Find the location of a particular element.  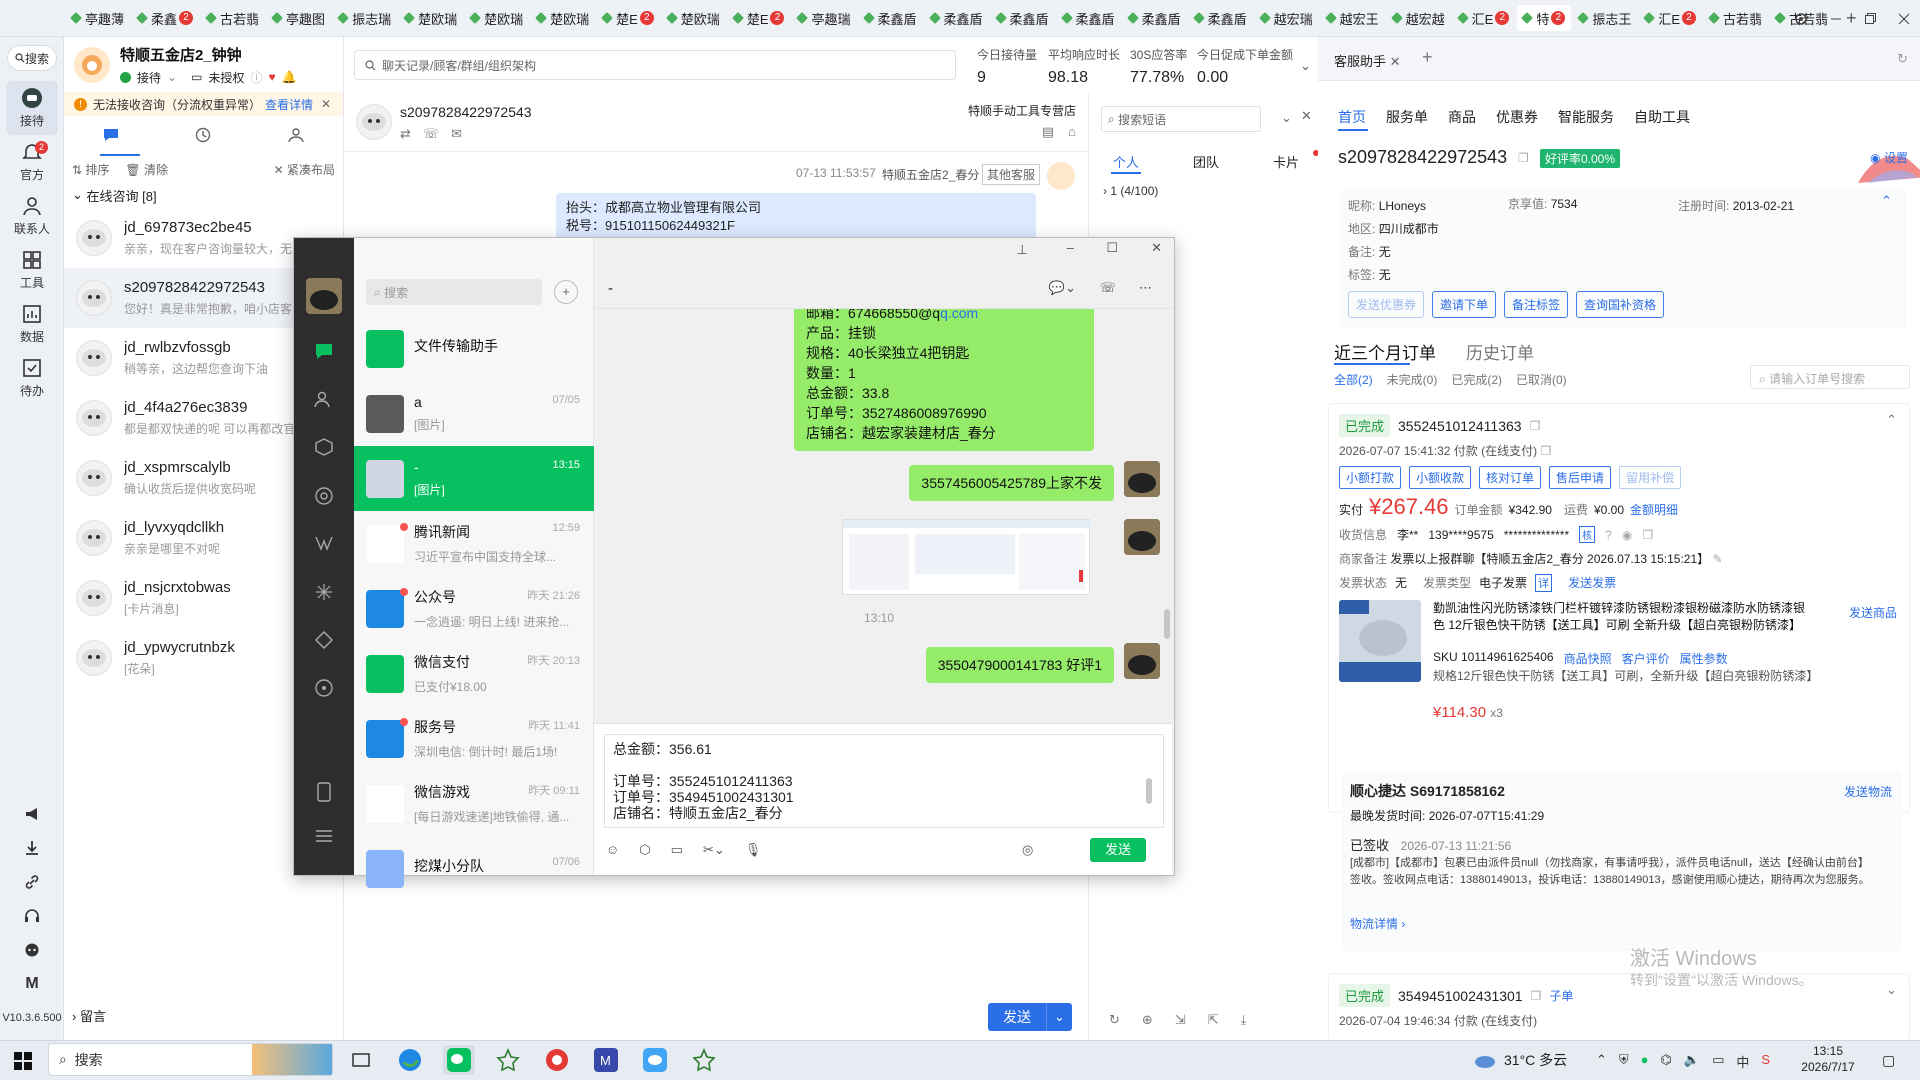

chat-more-icon: 💬⌄ is located at coordinates (1062, 288).